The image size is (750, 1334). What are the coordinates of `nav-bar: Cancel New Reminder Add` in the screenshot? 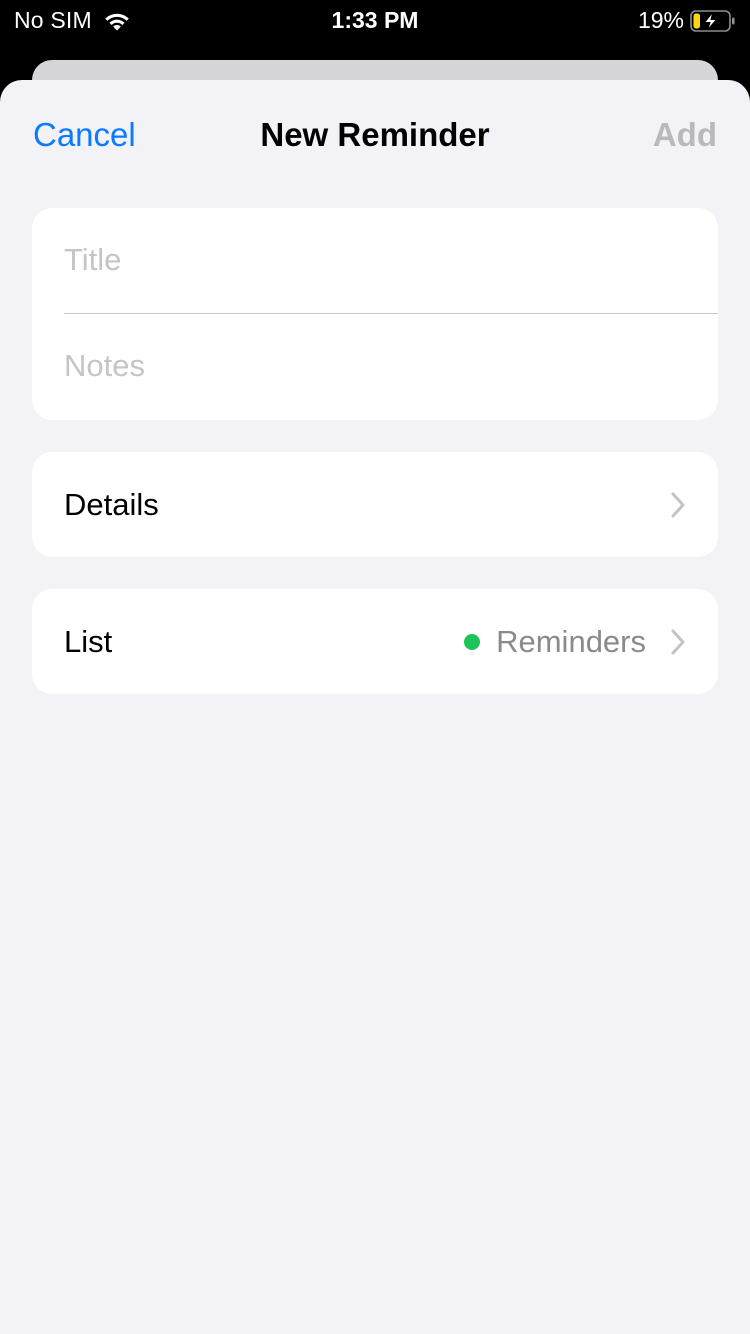 It's located at (375, 136).